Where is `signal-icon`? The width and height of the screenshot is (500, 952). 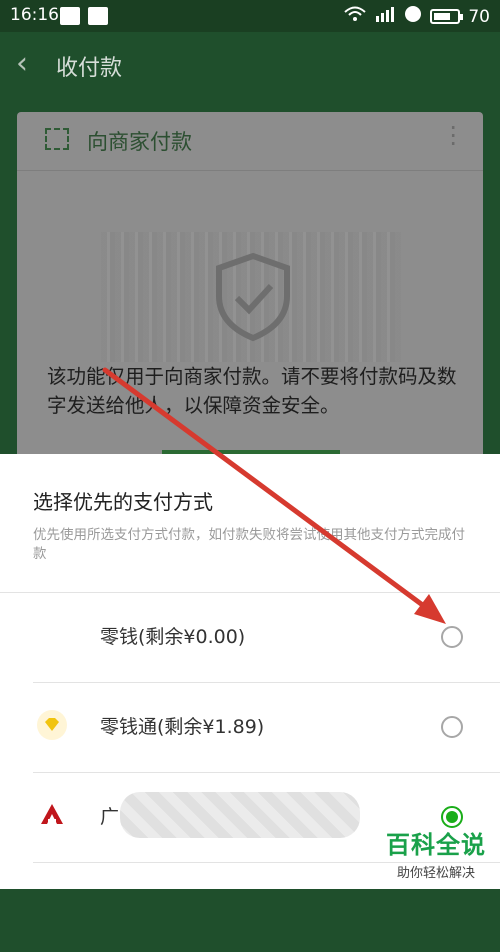
signal-icon is located at coordinates (385, 16).